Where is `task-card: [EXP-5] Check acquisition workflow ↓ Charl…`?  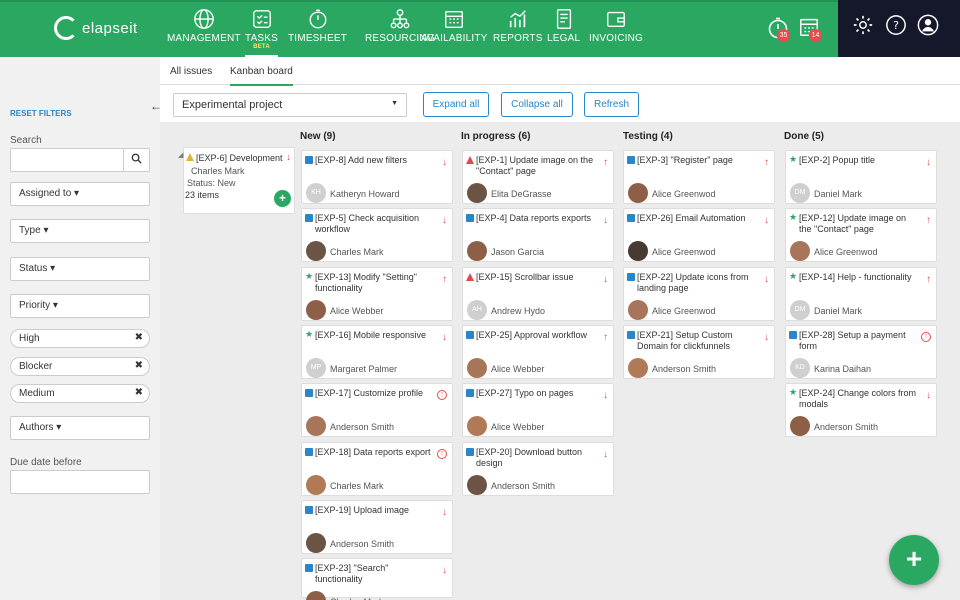 task-card: [EXP-5] Check acquisition workflow ↓ Charl… is located at coordinates (377, 235).